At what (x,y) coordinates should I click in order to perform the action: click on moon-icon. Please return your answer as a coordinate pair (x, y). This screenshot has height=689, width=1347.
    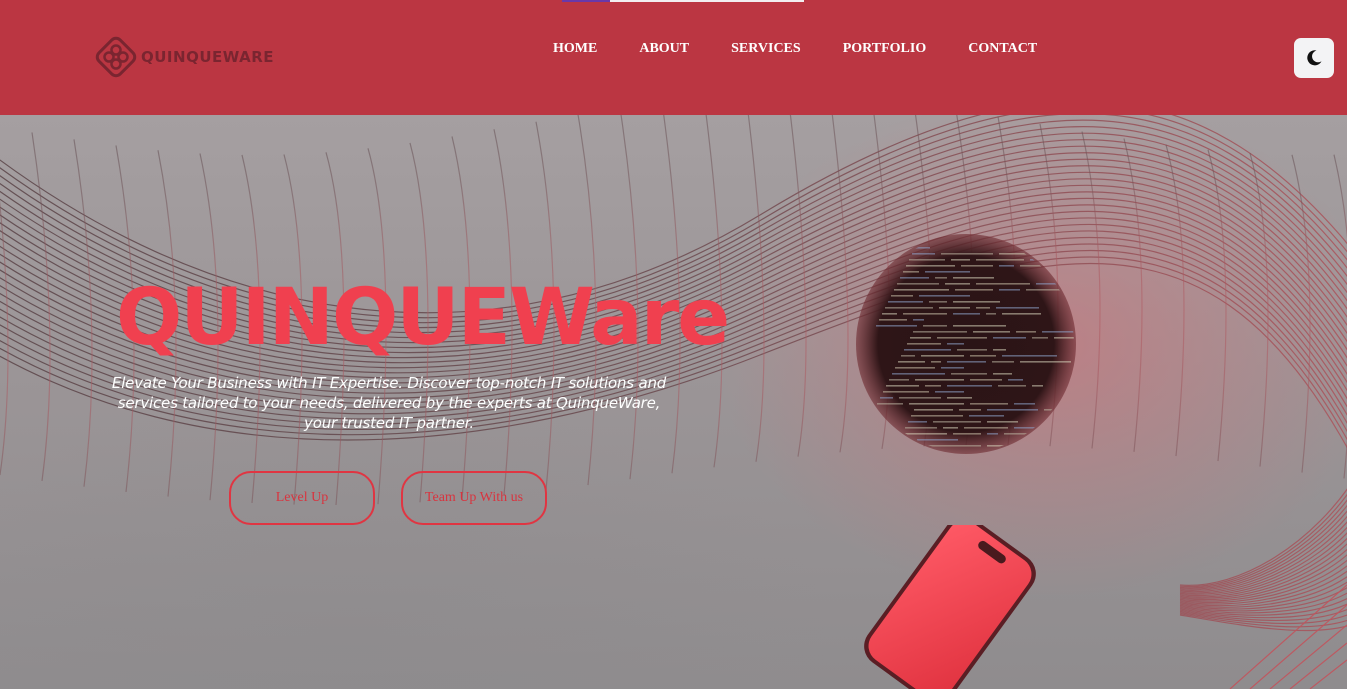
    Looking at the image, I should click on (1314, 58).